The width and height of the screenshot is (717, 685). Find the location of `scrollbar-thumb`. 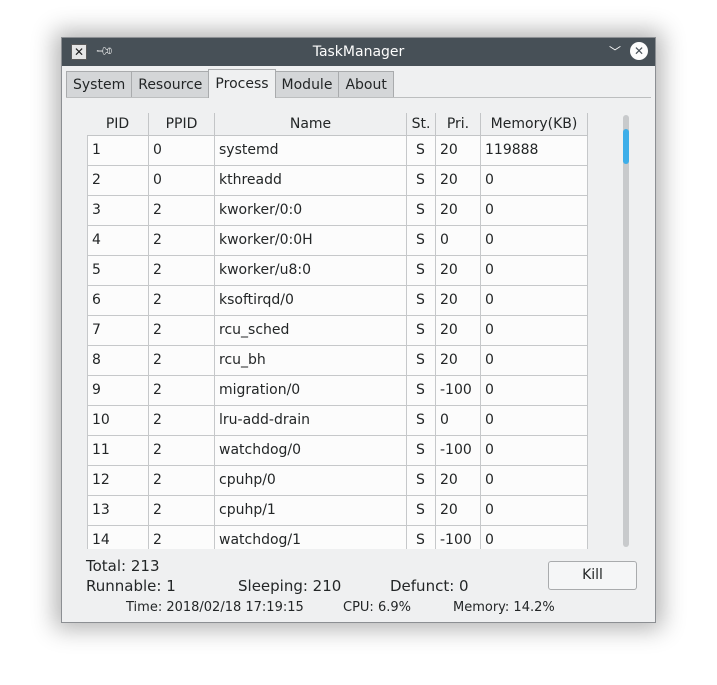

scrollbar-thumb is located at coordinates (626, 146).